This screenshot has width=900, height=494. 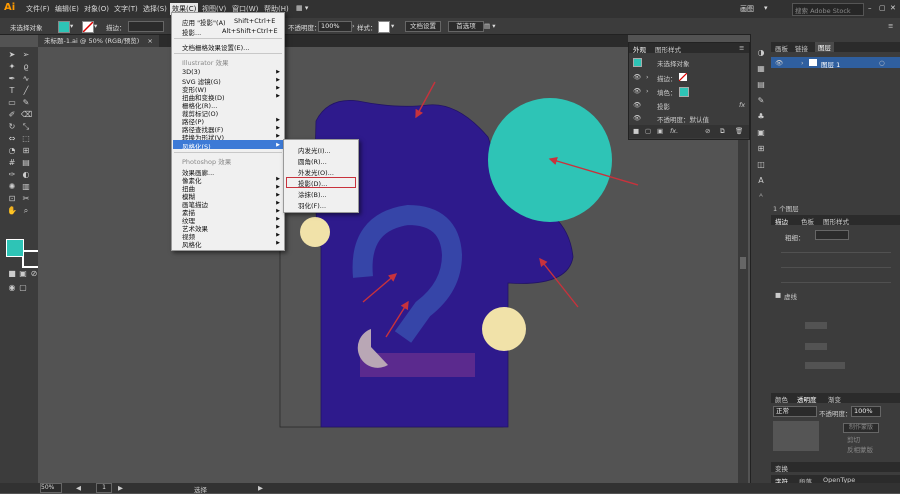 What do you see at coordinates (23, 288) in the screenshot?
I see `screen-mode-icon: ▢` at bounding box center [23, 288].